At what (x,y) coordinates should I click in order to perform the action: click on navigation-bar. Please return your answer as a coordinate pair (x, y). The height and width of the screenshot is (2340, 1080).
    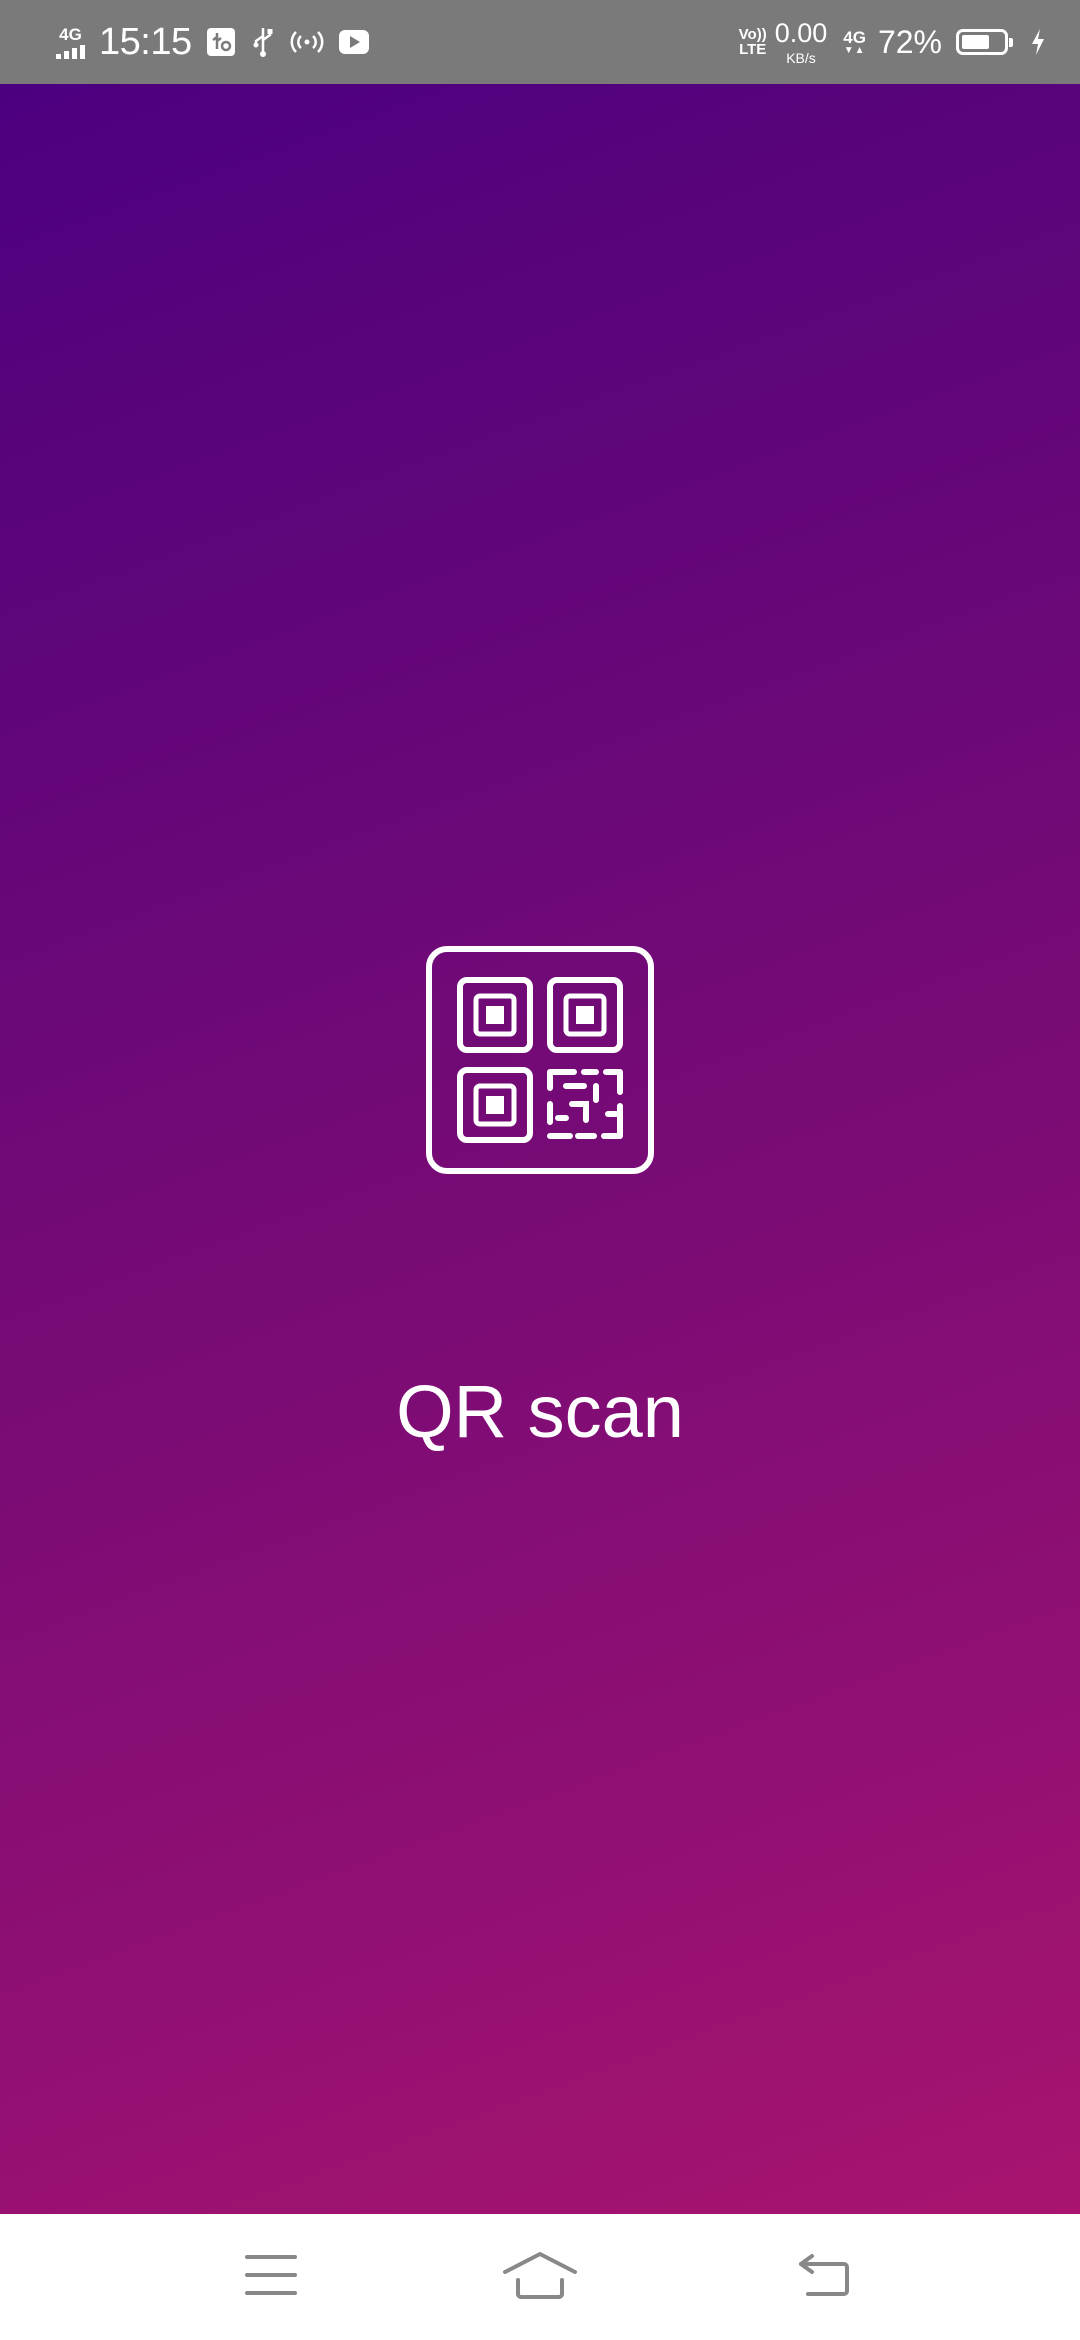
    Looking at the image, I should click on (540, 2277).